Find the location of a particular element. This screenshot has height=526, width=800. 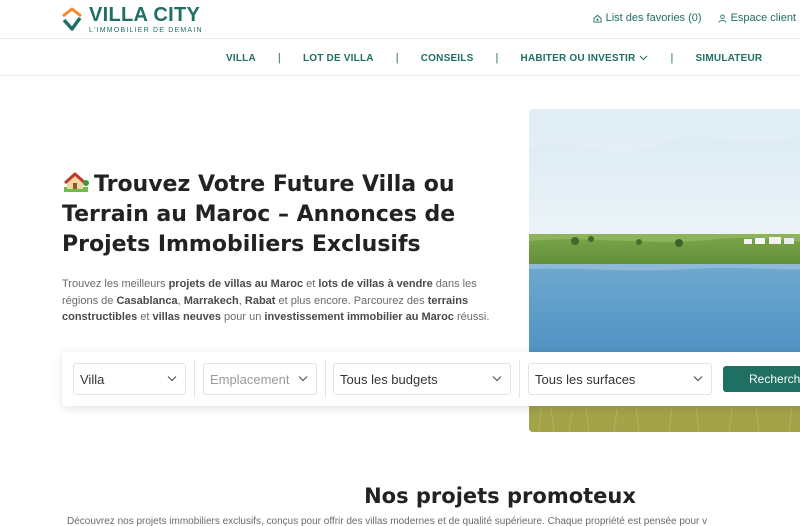

logo: VILLA CITY L'IMMOBILIER DE DEMAIN is located at coordinates (132, 19).